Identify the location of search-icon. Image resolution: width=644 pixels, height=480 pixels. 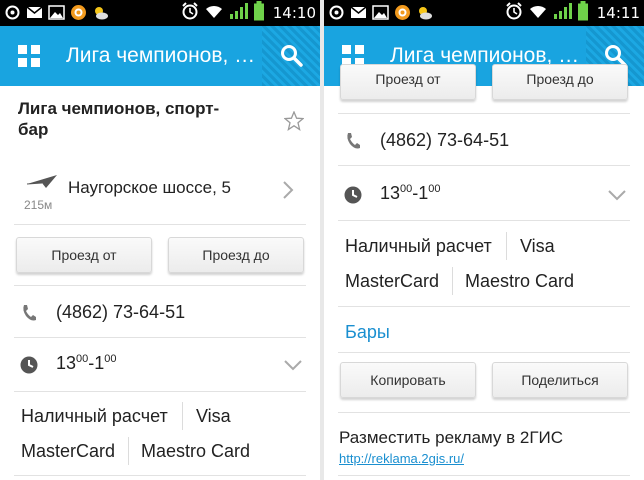
(292, 56).